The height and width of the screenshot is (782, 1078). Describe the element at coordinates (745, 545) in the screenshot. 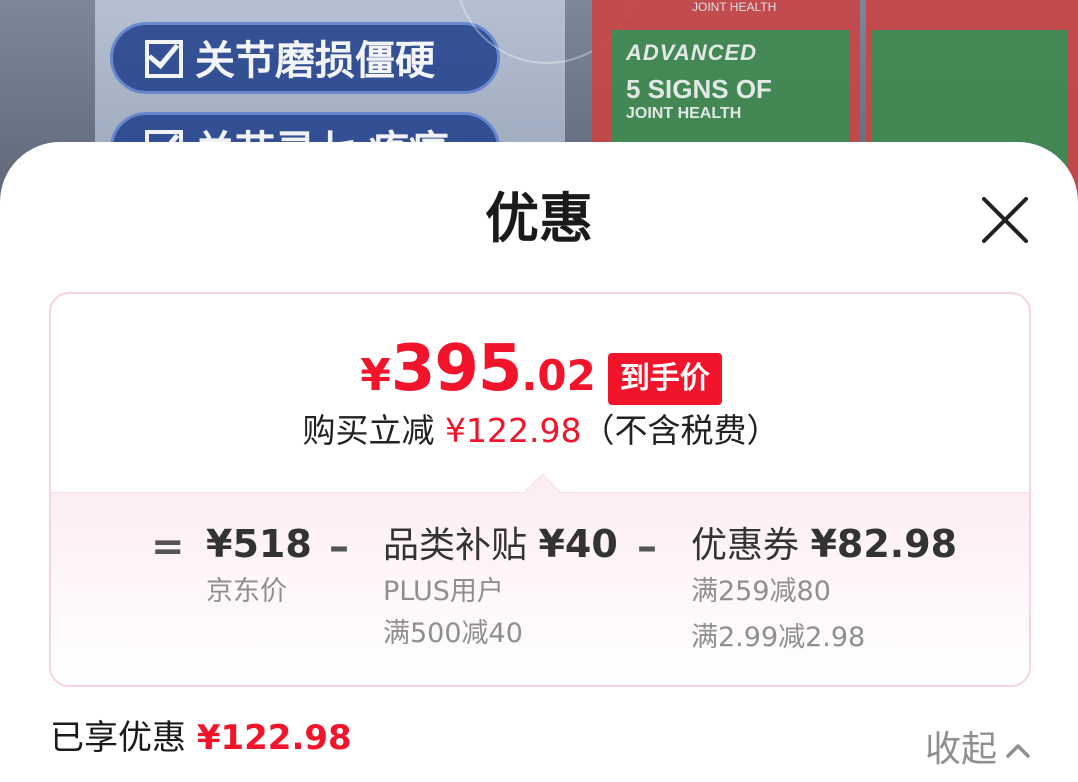

I see `coupon-label: 优惠券` at that location.